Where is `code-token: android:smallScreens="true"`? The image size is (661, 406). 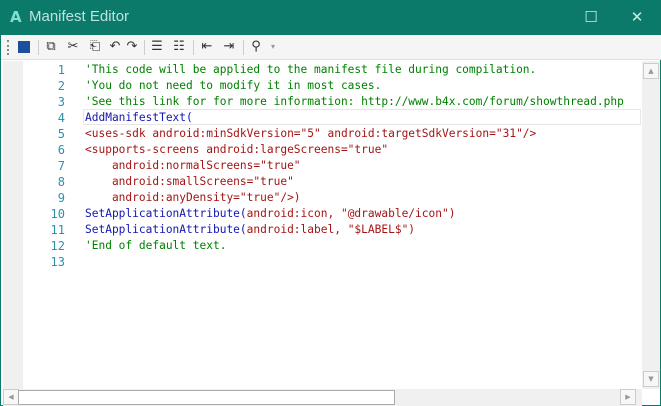 code-token: android:smallScreens="true" is located at coordinates (189, 181).